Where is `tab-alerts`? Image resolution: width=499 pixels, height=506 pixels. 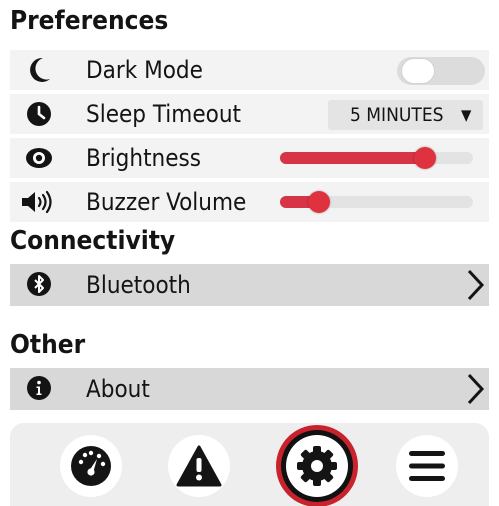
tab-alerts is located at coordinates (199, 466).